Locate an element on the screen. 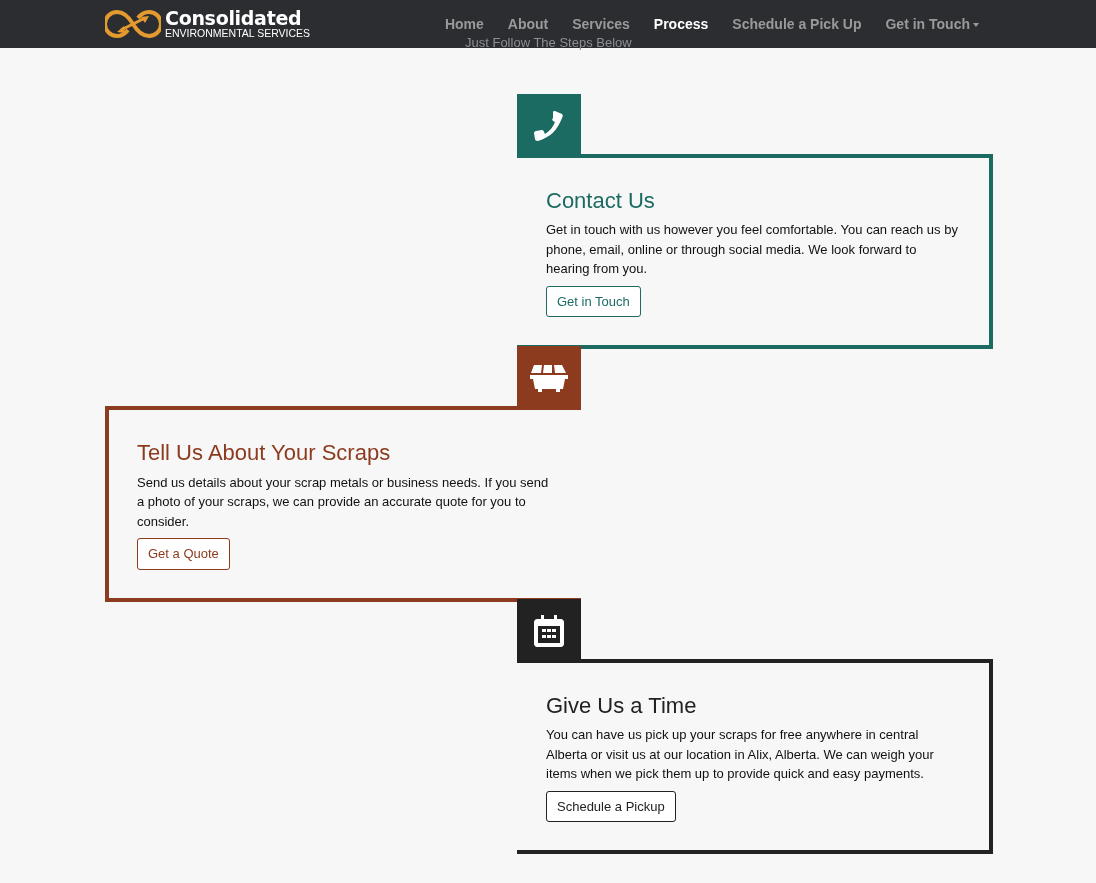  section-heading: Just Follow The Steps Below is located at coordinates (548, 43).